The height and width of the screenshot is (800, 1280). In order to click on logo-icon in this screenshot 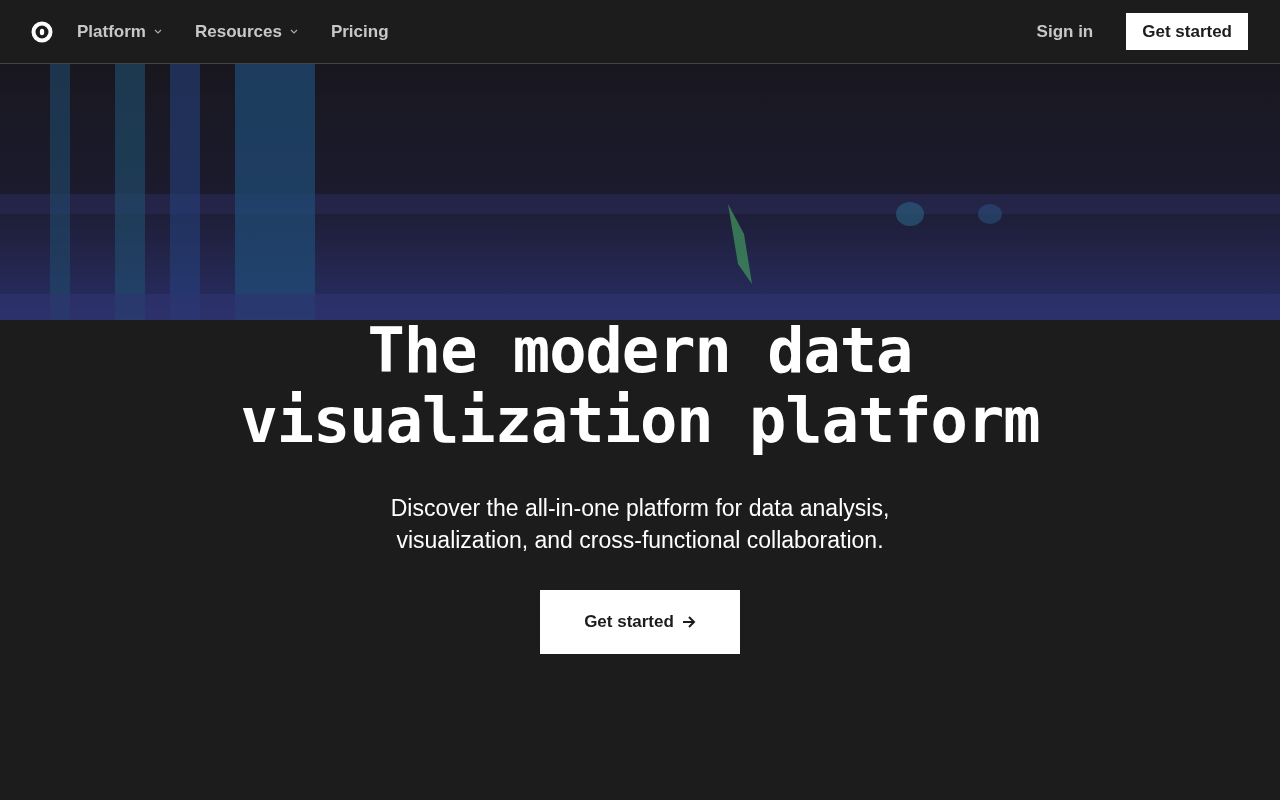, I will do `click(42, 31)`.